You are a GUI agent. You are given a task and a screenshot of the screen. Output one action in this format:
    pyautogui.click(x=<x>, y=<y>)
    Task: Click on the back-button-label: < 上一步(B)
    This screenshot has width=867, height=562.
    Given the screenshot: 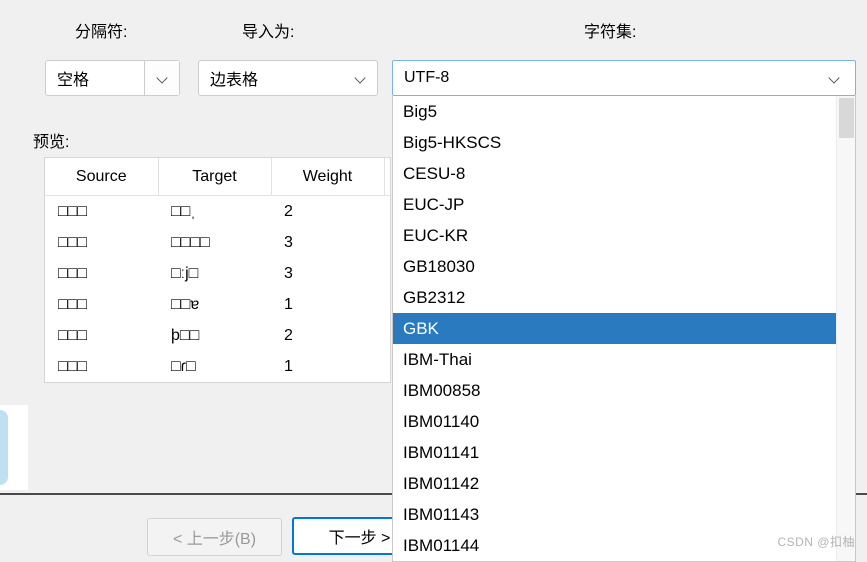 What is the action you would take?
    pyautogui.click(x=214, y=539)
    